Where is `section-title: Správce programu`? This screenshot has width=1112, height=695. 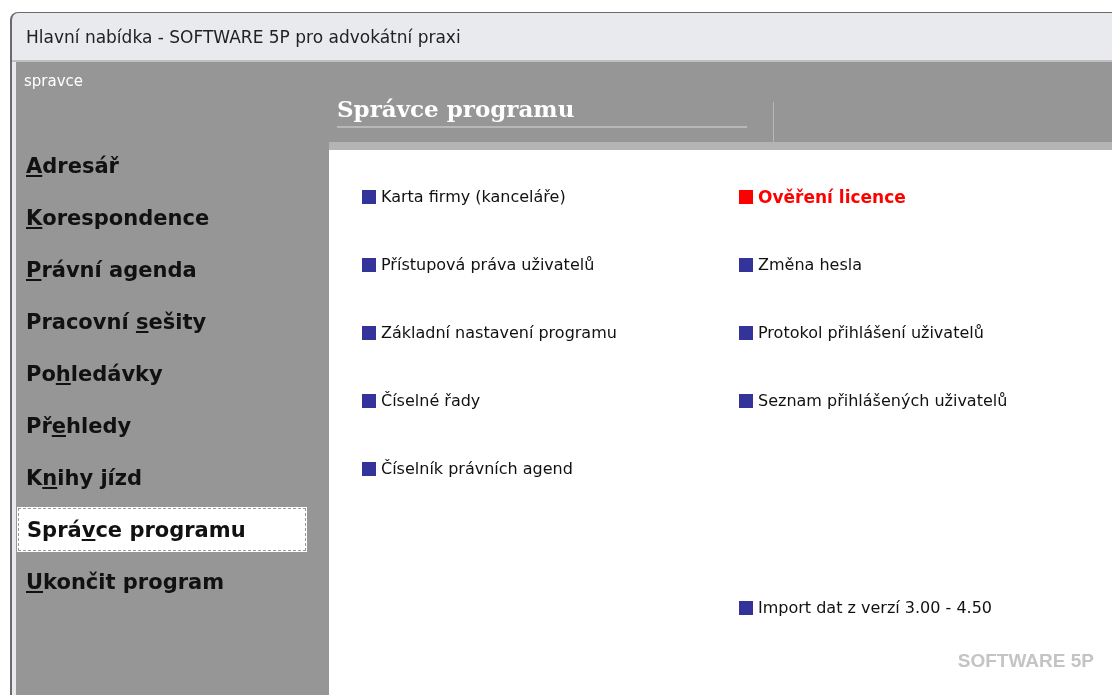
section-title: Správce programu is located at coordinates (542, 111).